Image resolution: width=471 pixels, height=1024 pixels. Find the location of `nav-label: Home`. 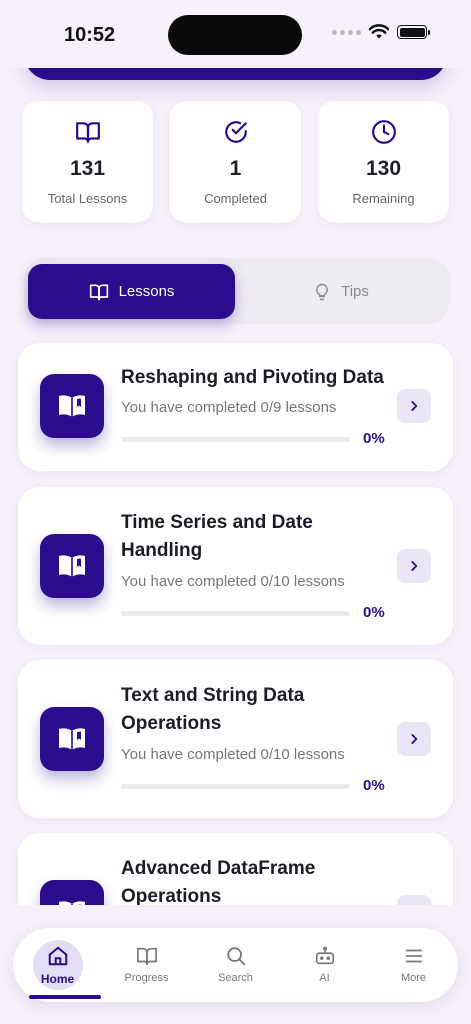

nav-label: Home is located at coordinates (57, 979).